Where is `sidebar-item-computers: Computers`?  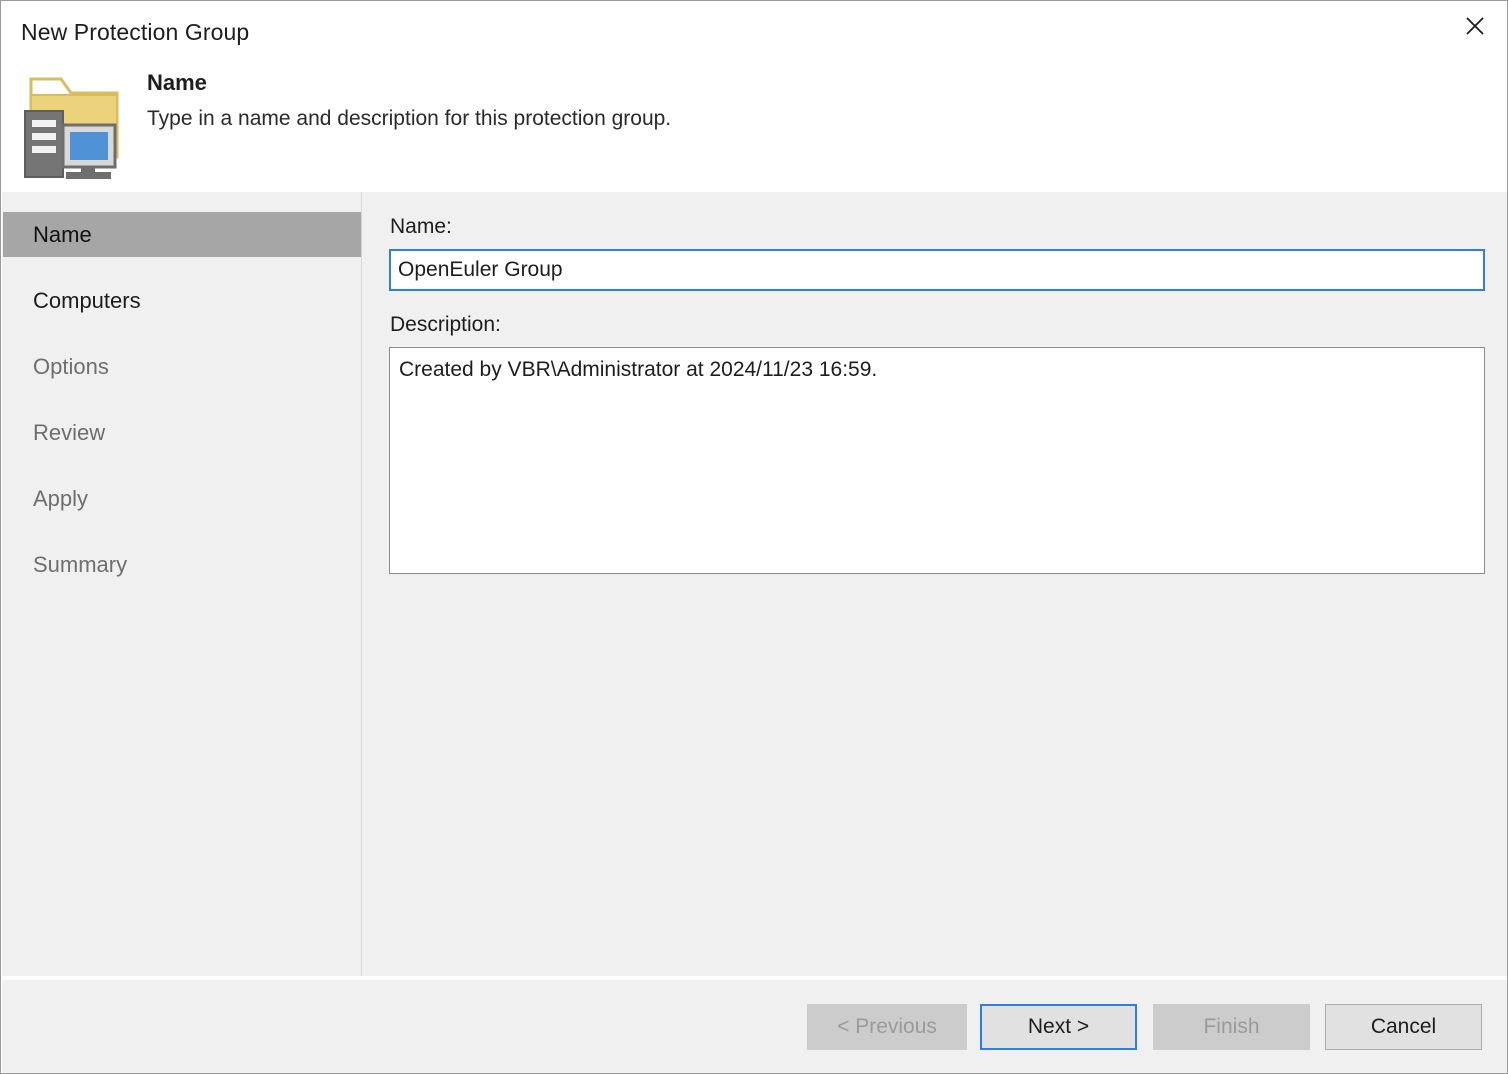 sidebar-item-computers: Computers is located at coordinates (182, 300).